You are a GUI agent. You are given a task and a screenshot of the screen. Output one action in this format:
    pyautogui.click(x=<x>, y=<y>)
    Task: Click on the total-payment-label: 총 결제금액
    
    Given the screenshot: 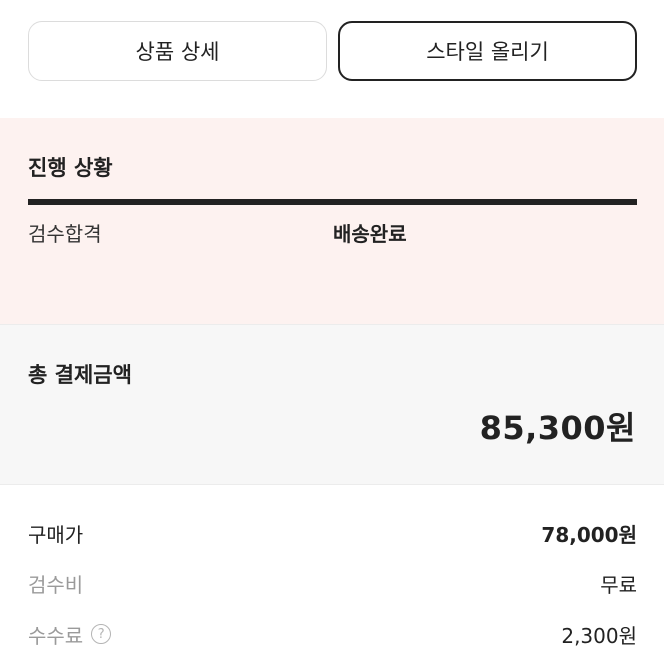 What is the action you would take?
    pyautogui.click(x=80, y=375)
    